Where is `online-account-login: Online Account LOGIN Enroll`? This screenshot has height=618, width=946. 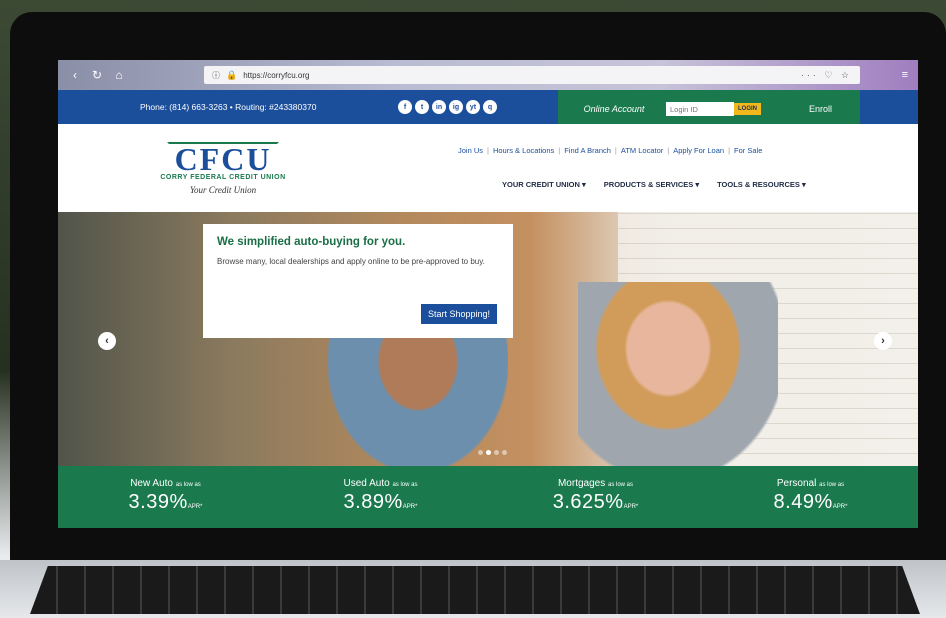
online-account-login: Online Account LOGIN Enroll is located at coordinates (709, 109).